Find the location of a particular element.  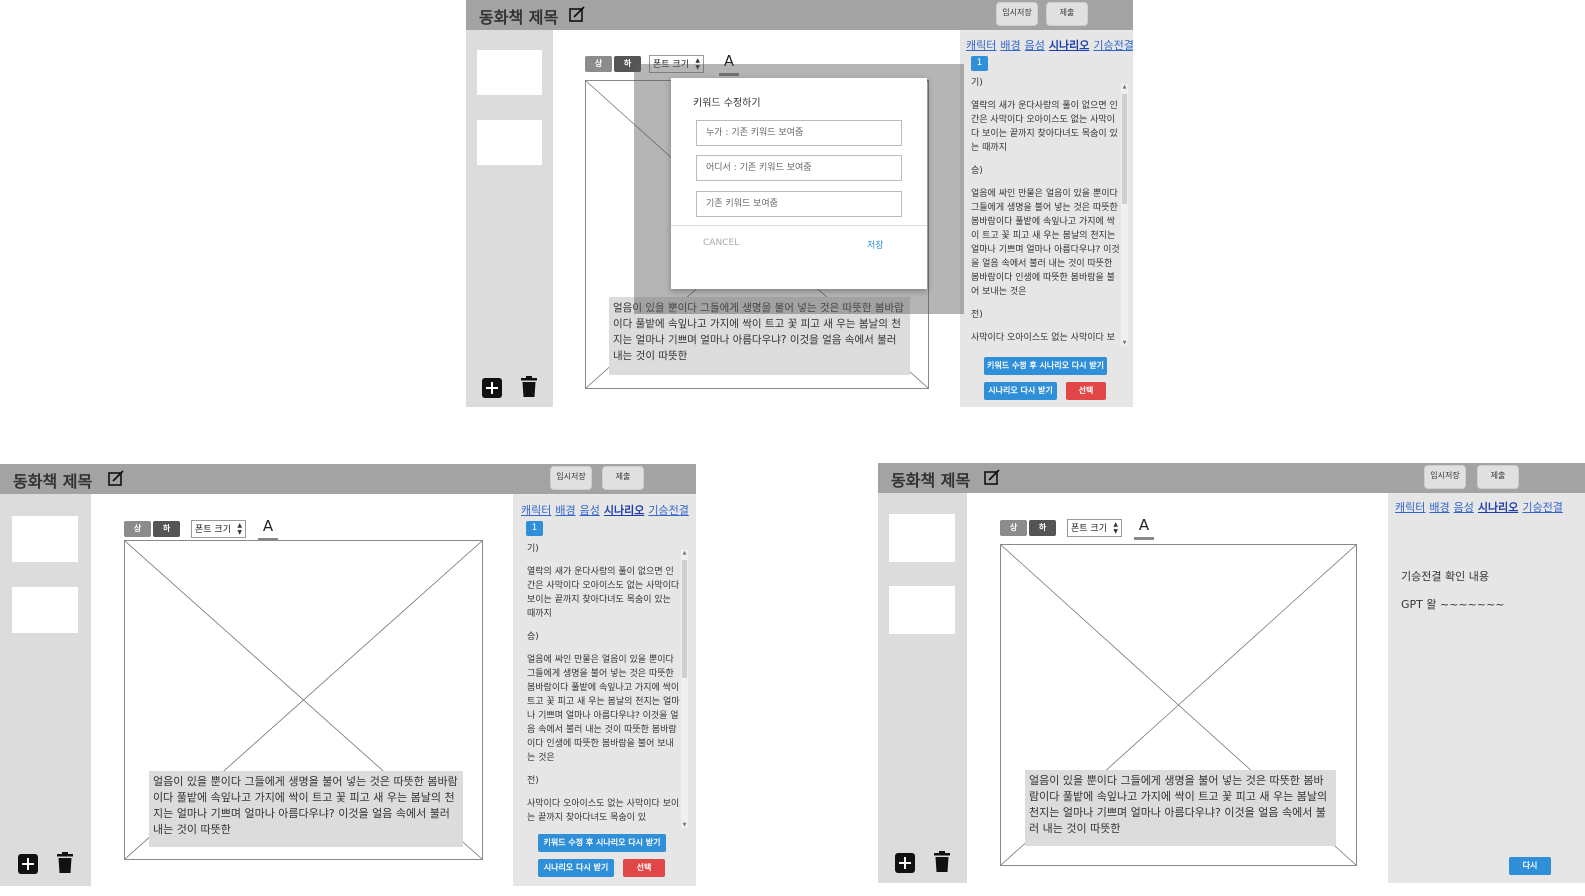

gi-label: 기) is located at coordinates (533, 549).